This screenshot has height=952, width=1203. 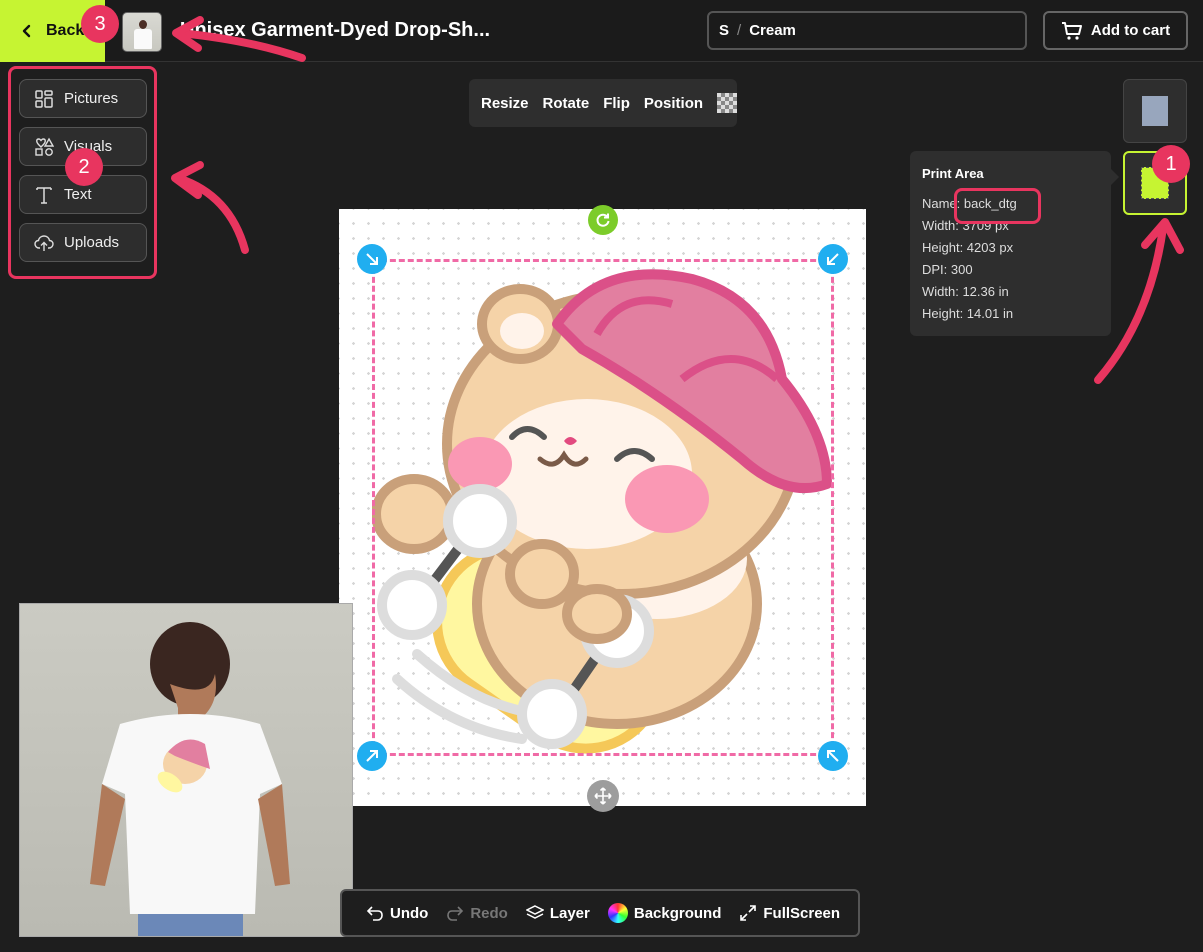 I want to click on resize-button: Resize, so click(x=505, y=103).